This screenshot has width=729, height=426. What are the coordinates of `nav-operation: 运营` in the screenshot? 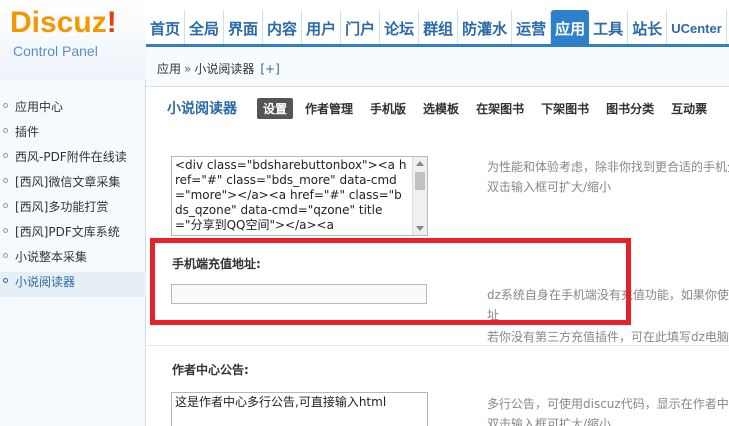 It's located at (532, 28).